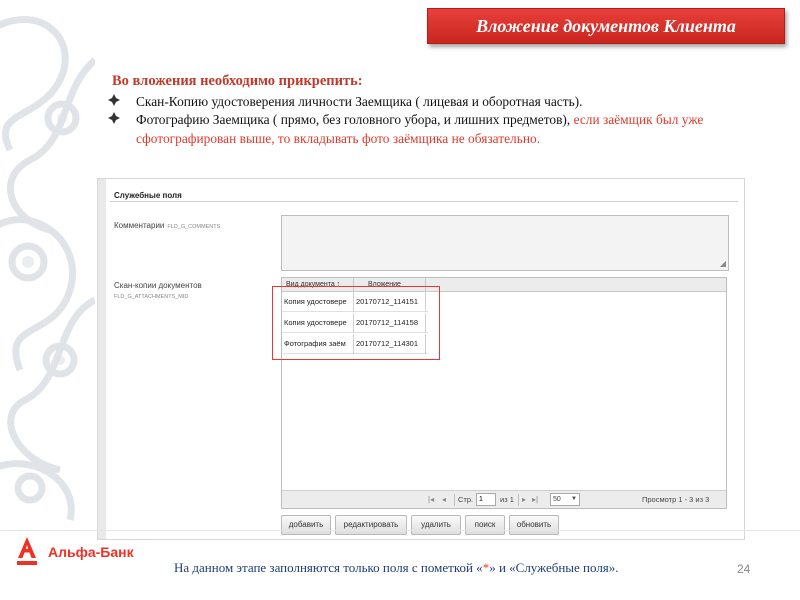 The width and height of the screenshot is (800, 600). I want to click on comments-field-code: FLD_G_COMMENTS, so click(194, 227).